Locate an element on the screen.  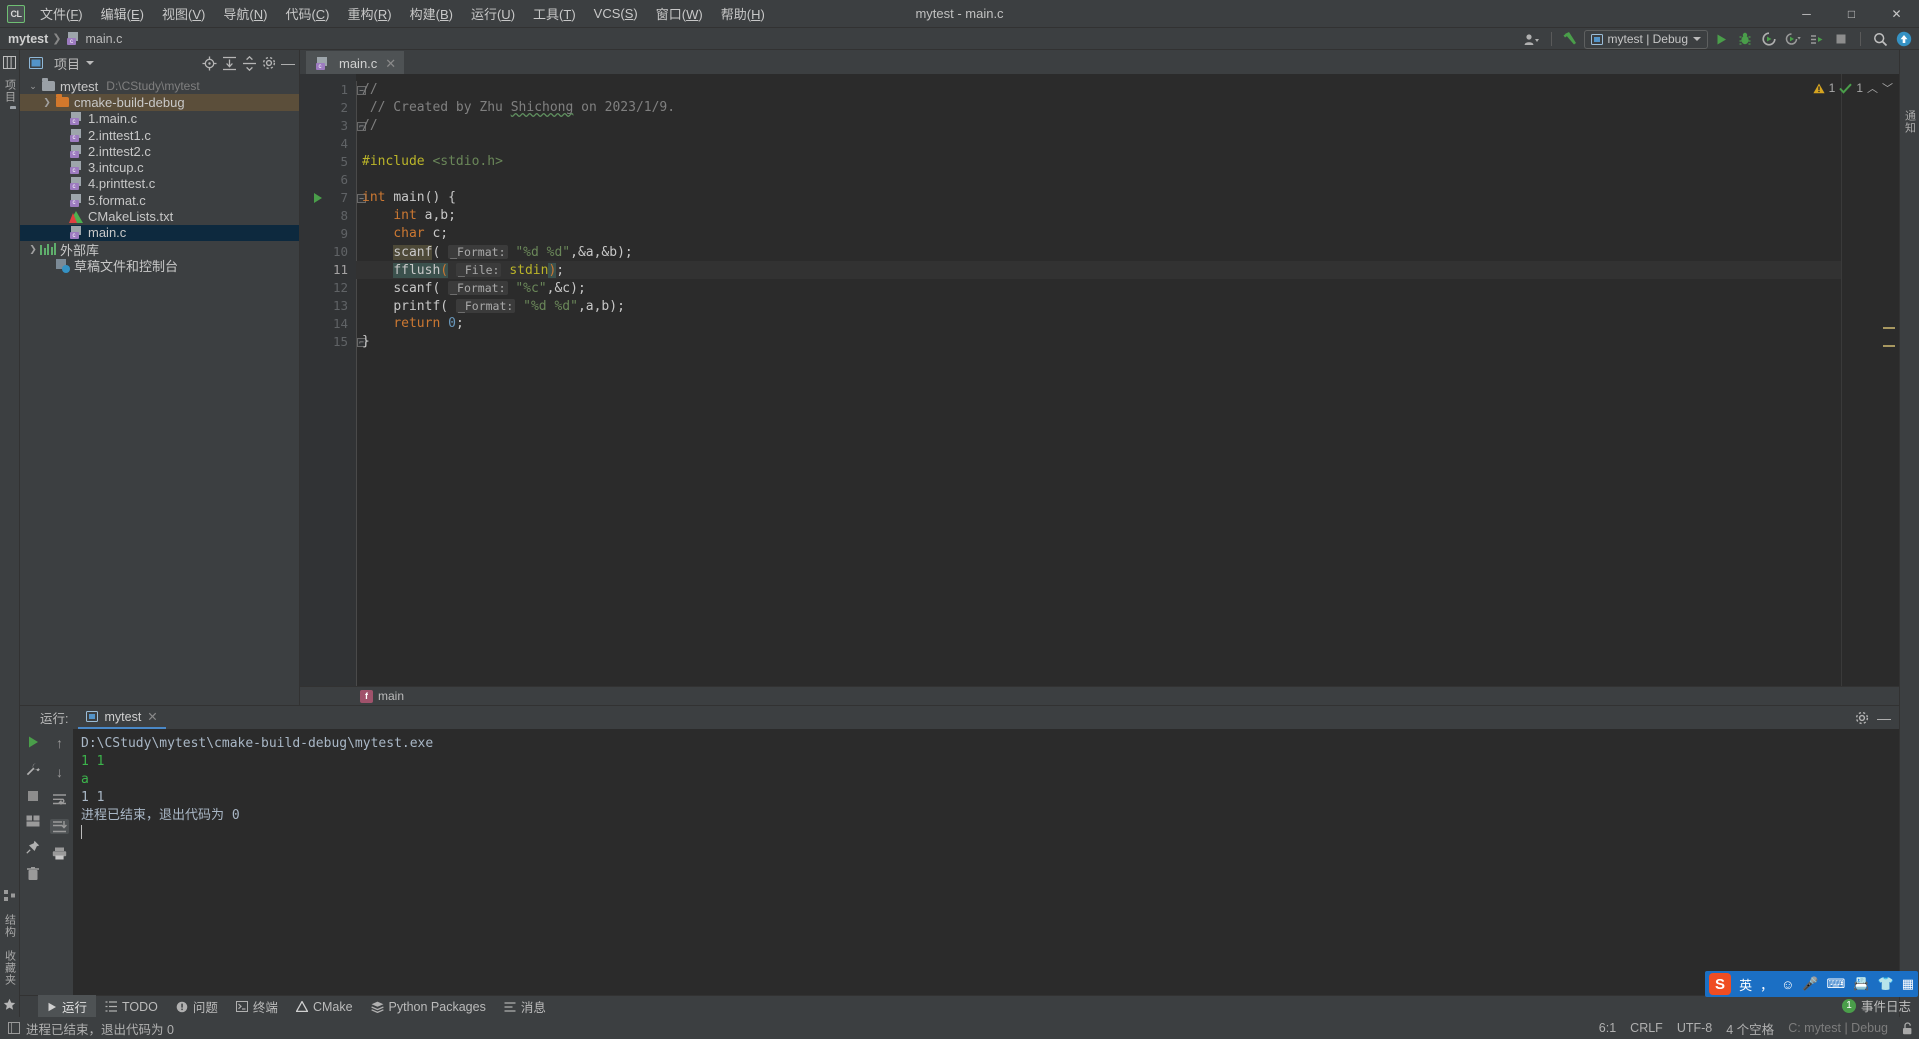
menu-item-8: 工具(T) is located at coordinates (554, 13).